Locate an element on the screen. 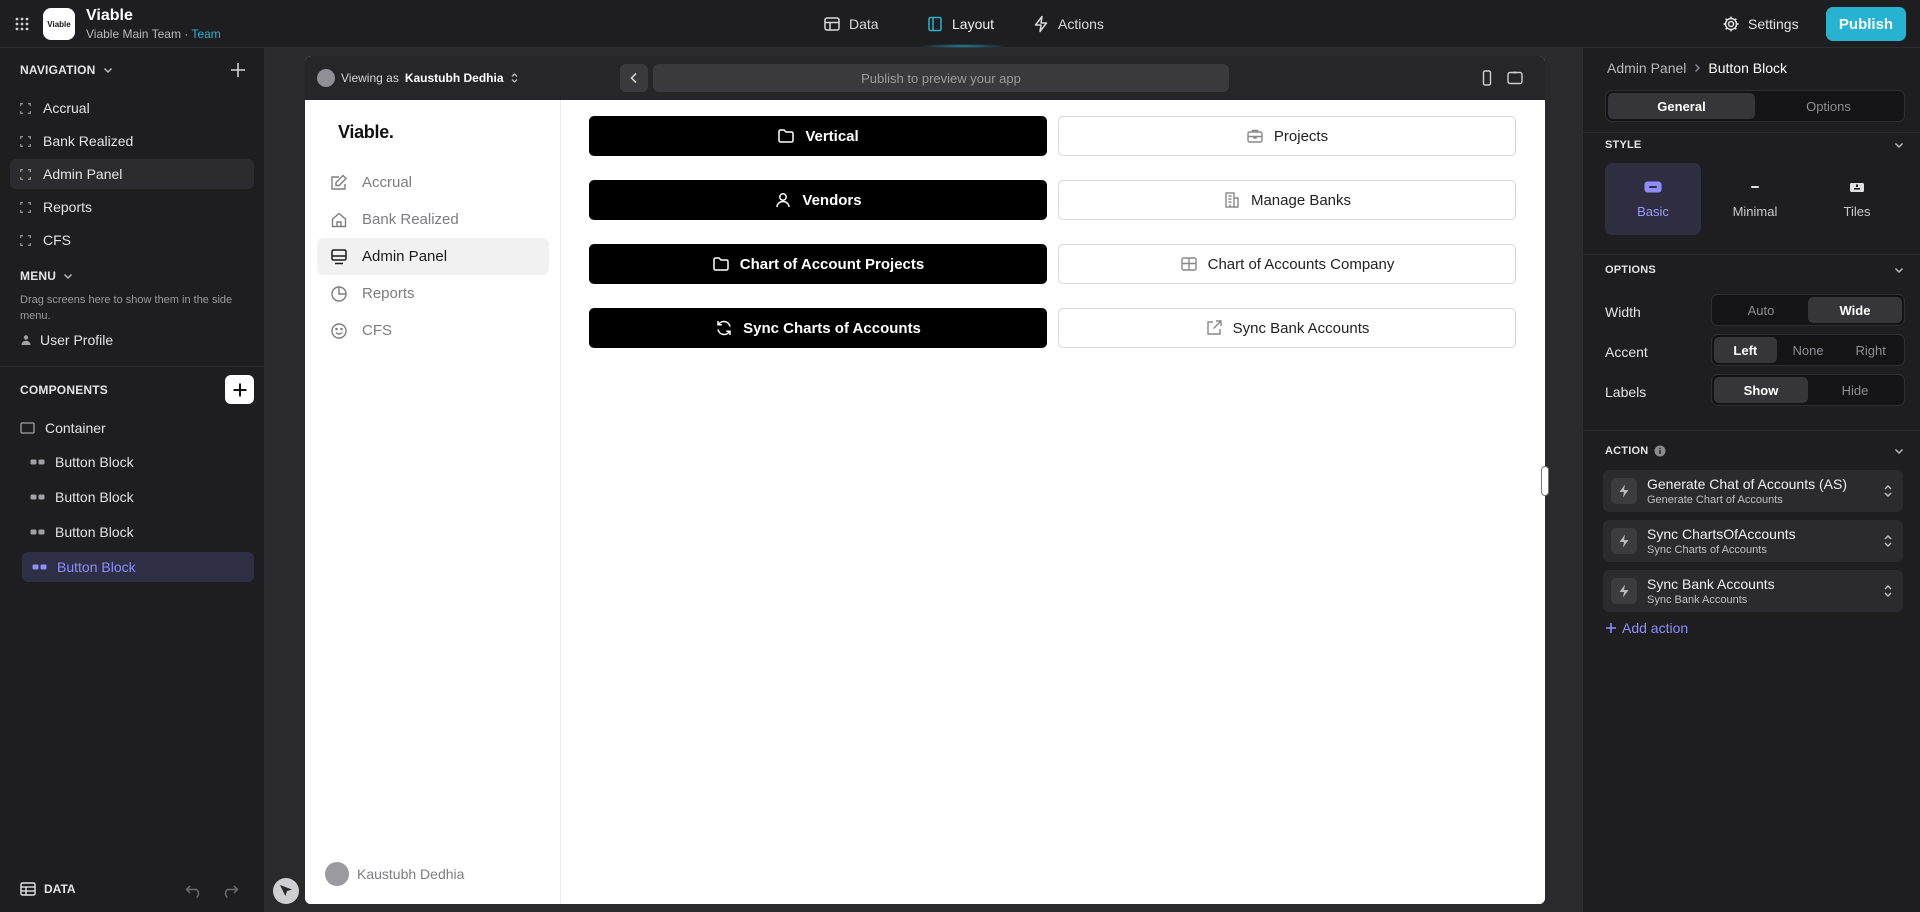 This screenshot has width=1920, height=912. minimal-style-icon is located at coordinates (1755, 187).